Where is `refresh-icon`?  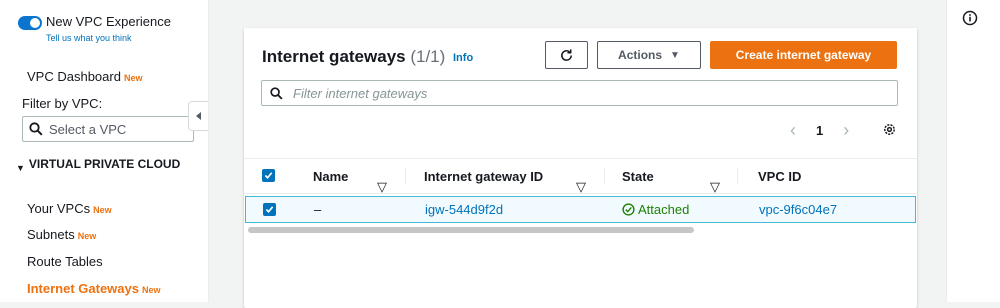
refresh-icon is located at coordinates (566, 54).